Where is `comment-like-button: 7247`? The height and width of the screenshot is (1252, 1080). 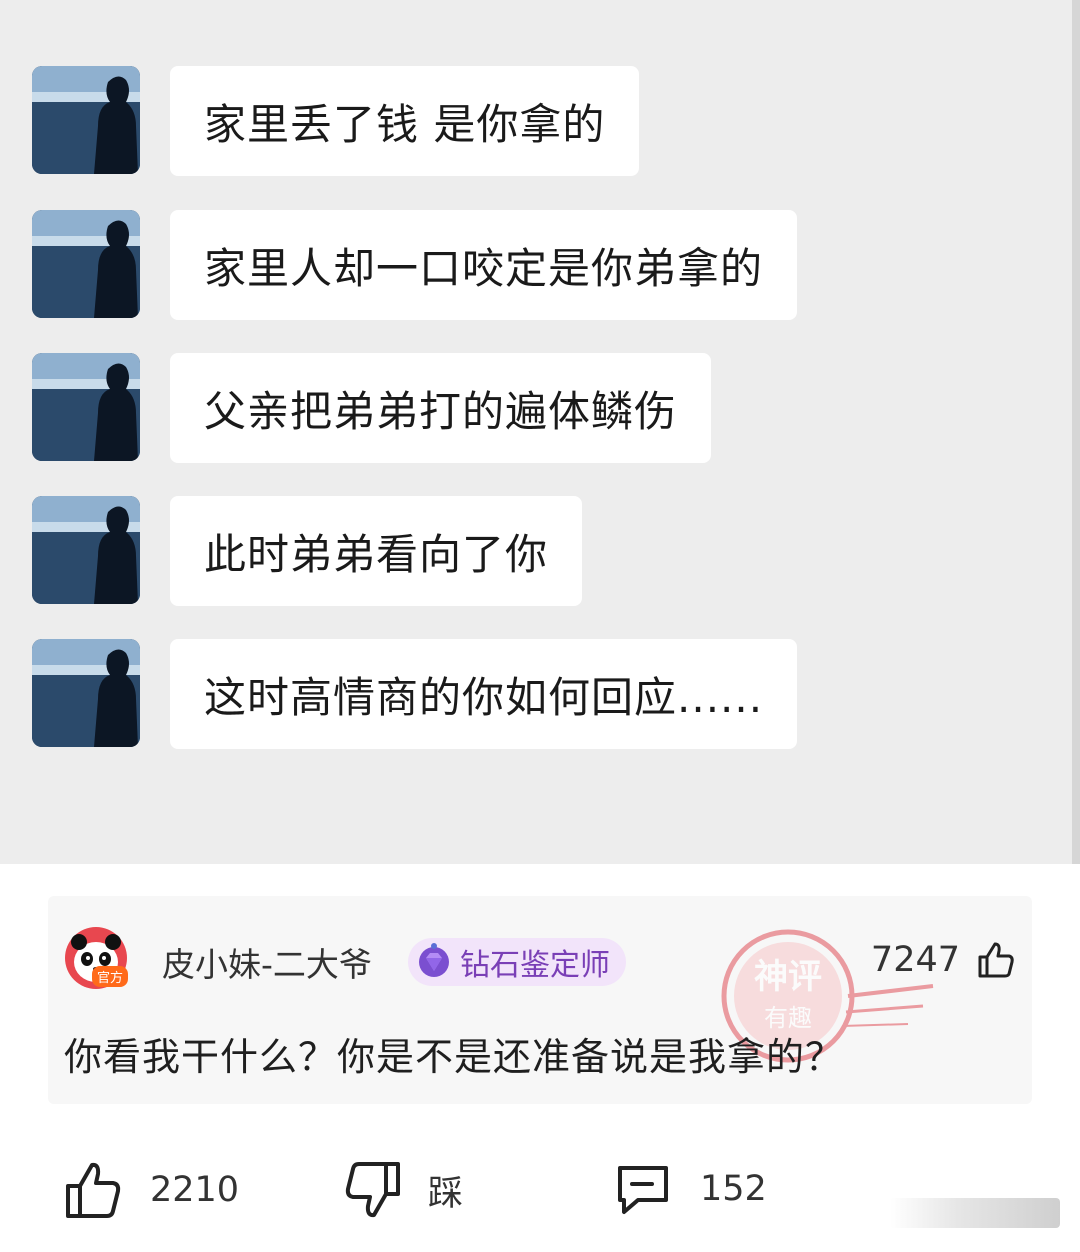
comment-like-button: 7247 is located at coordinates (943, 960).